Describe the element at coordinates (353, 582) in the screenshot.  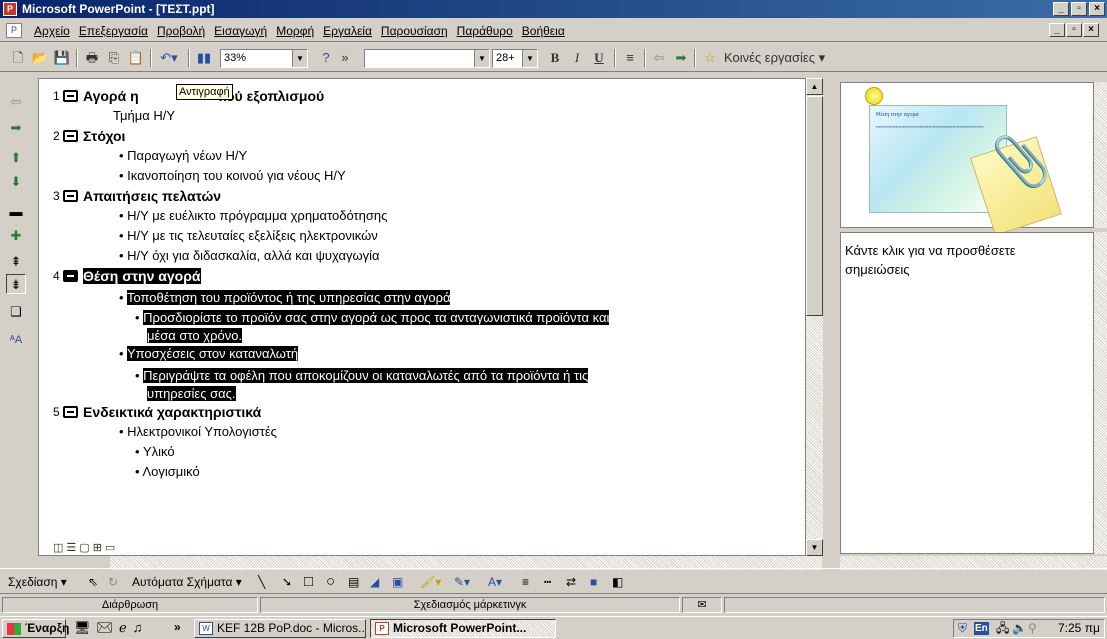
I see `textbox-icon: ▤` at that location.